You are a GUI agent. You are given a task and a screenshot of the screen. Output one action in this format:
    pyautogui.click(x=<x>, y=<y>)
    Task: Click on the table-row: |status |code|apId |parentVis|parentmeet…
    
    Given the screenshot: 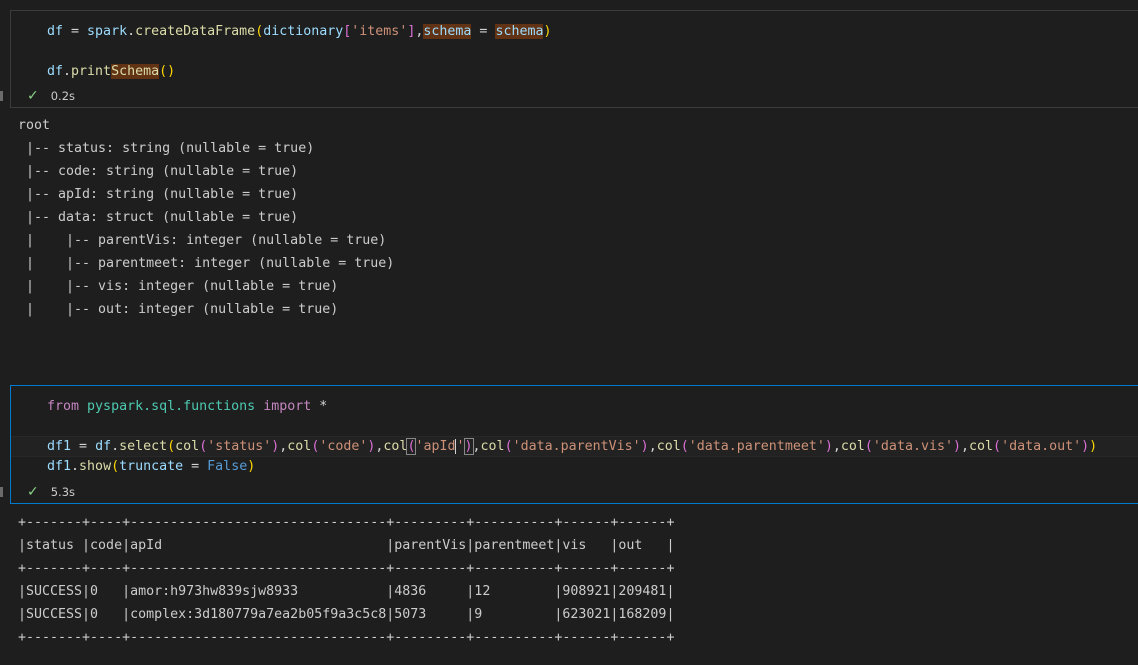 What is the action you would take?
    pyautogui.click(x=346, y=545)
    